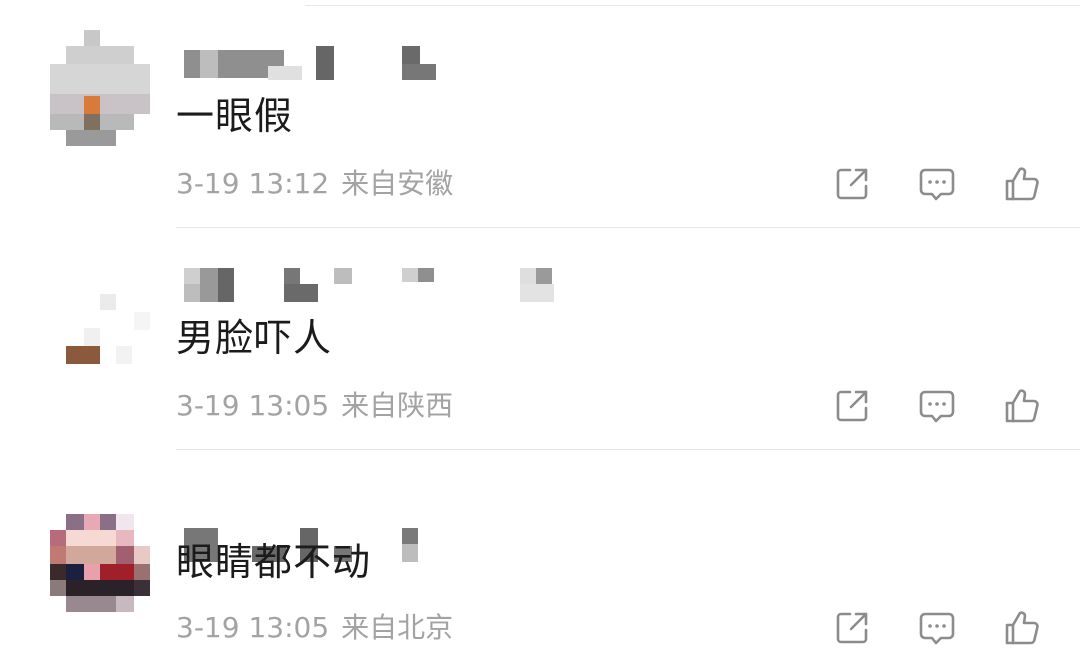  Describe the element at coordinates (274, 562) in the screenshot. I see `comment-text: 眼睛都不动` at that location.